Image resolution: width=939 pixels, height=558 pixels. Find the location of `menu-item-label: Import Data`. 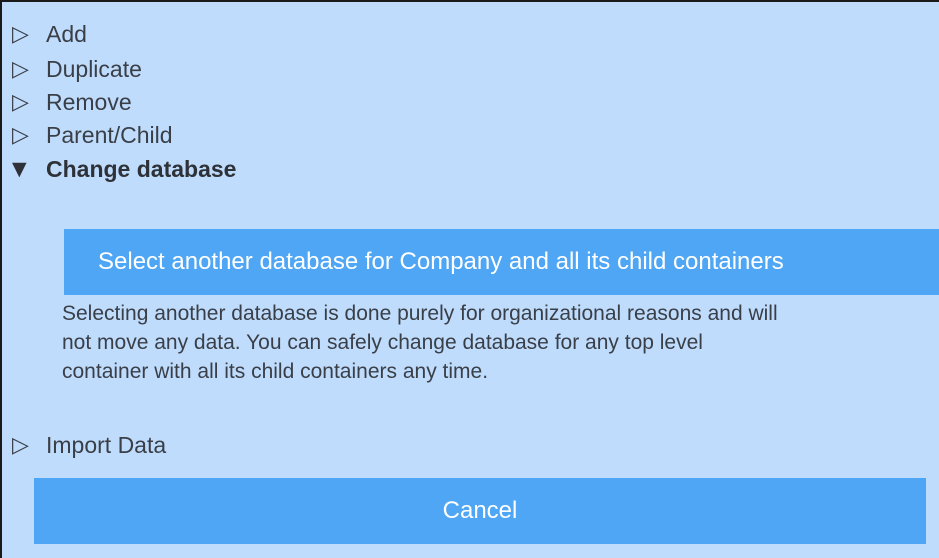

menu-item-label: Import Data is located at coordinates (106, 444).